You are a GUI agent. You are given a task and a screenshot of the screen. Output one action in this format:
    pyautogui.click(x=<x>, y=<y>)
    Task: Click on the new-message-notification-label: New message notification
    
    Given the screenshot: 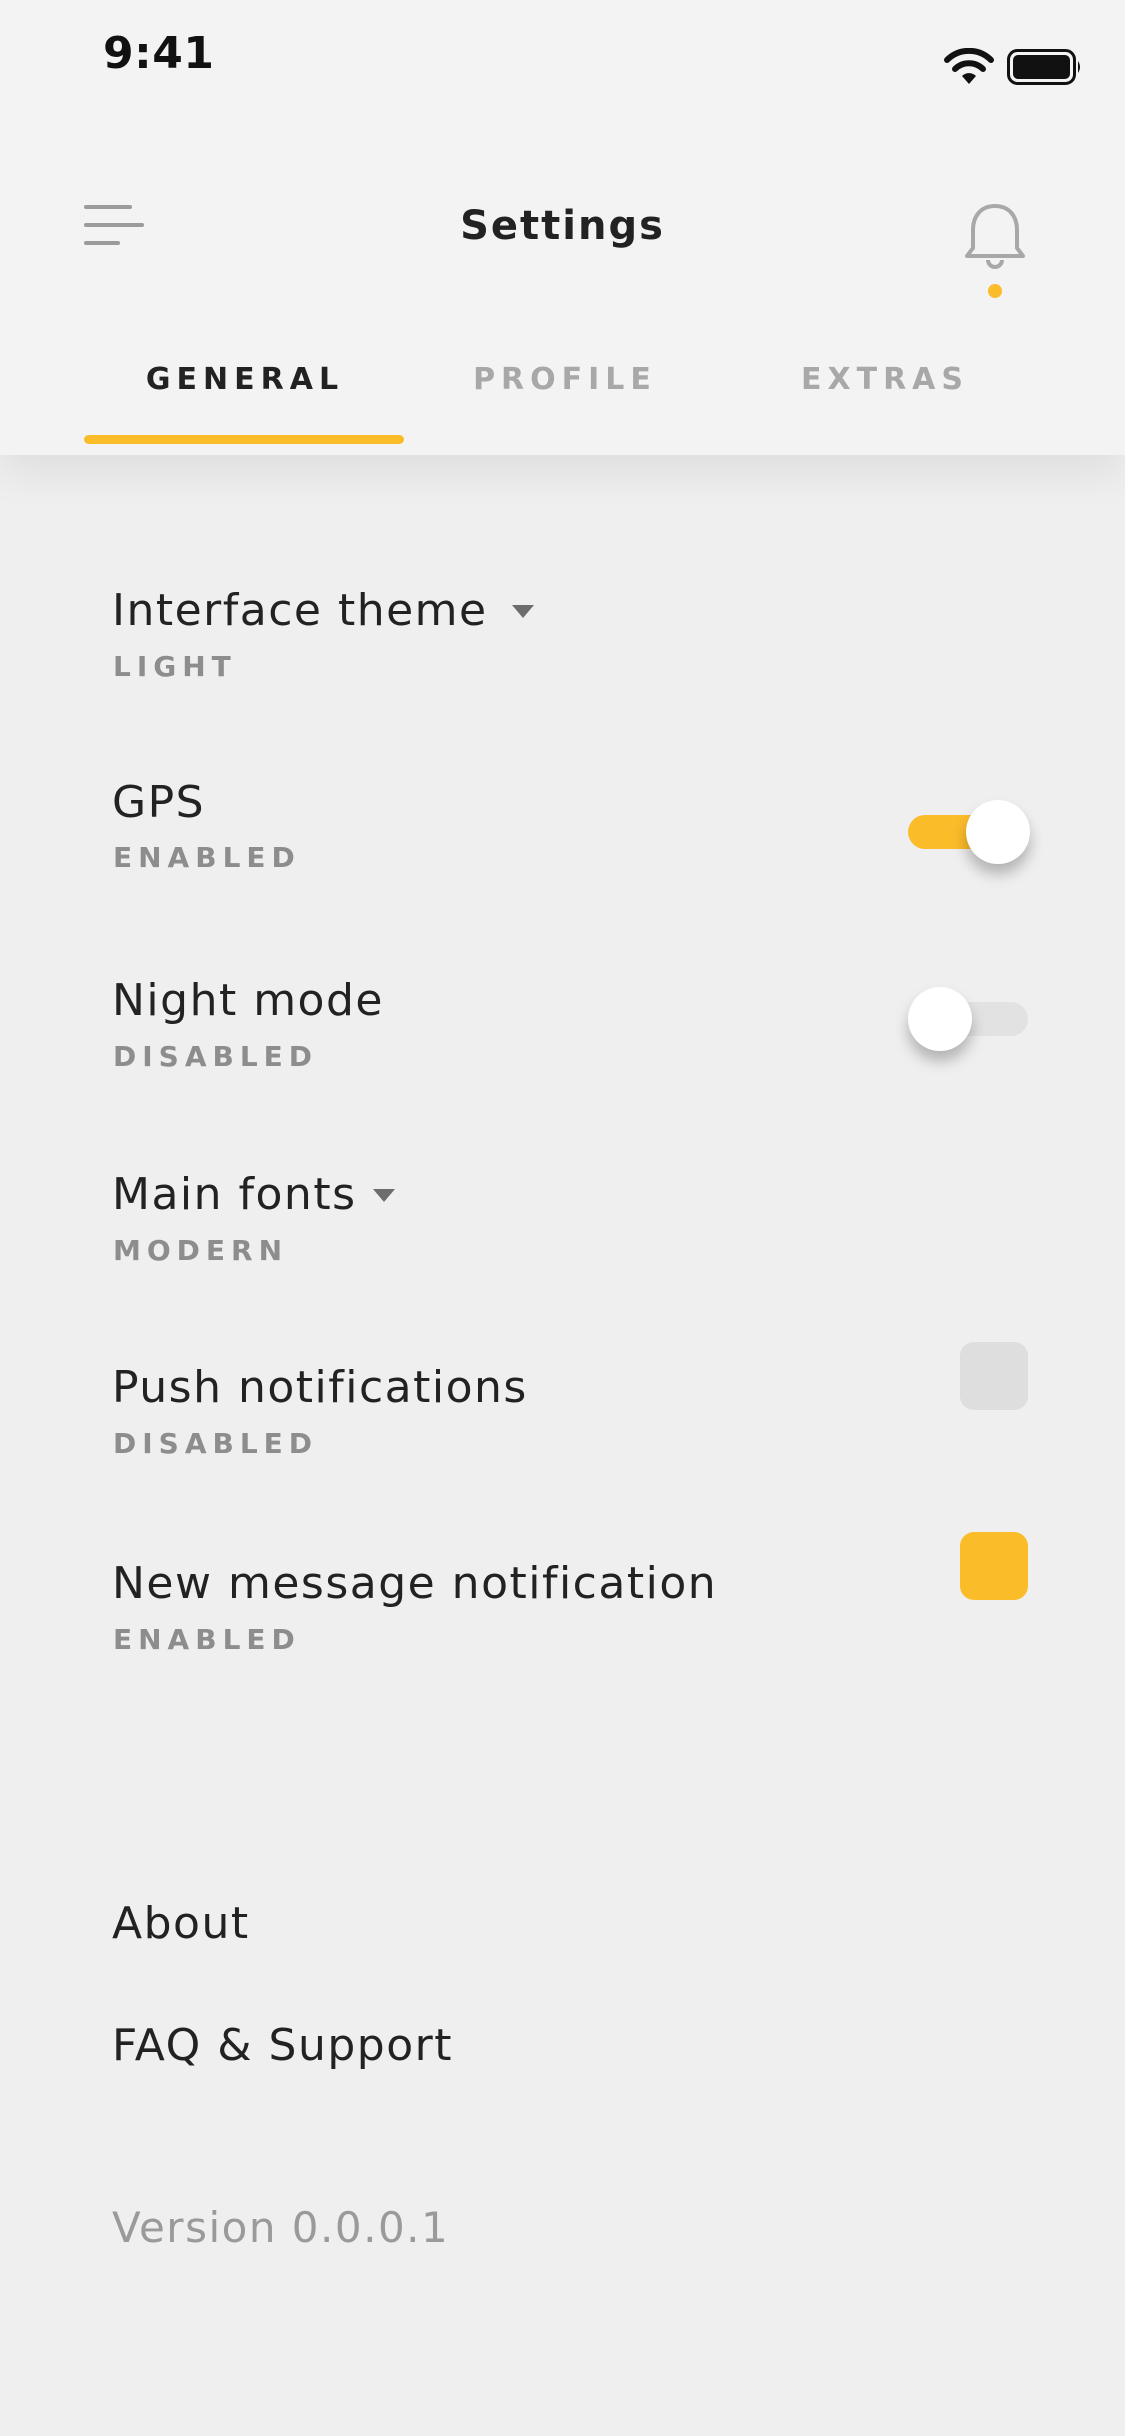 What is the action you would take?
    pyautogui.click(x=415, y=1583)
    